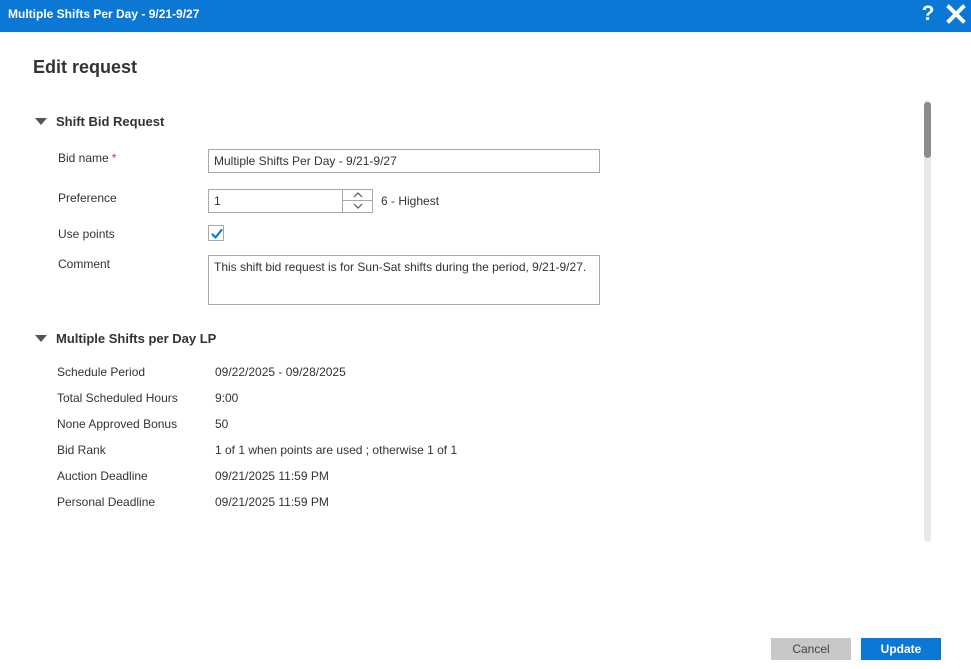  What do you see at coordinates (956, 14) in the screenshot?
I see `close-icon` at bounding box center [956, 14].